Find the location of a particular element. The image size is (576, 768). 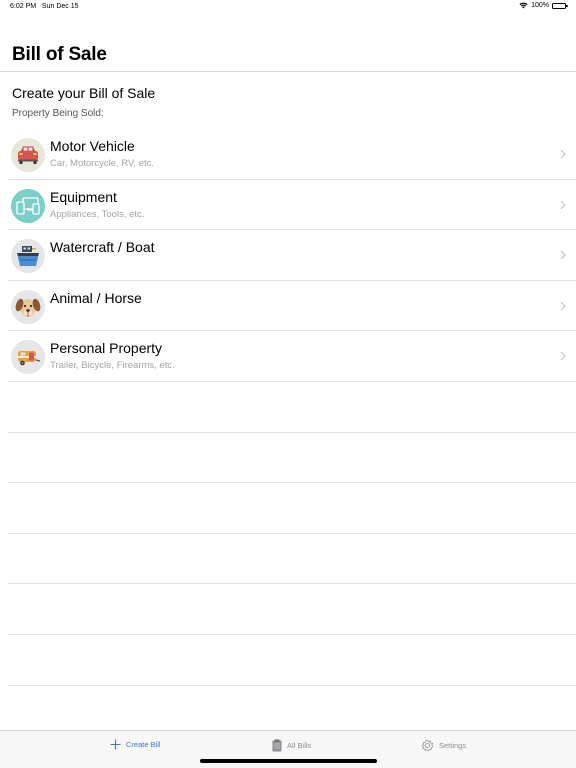

tab-create-bill: Create Bill is located at coordinates (135, 744).